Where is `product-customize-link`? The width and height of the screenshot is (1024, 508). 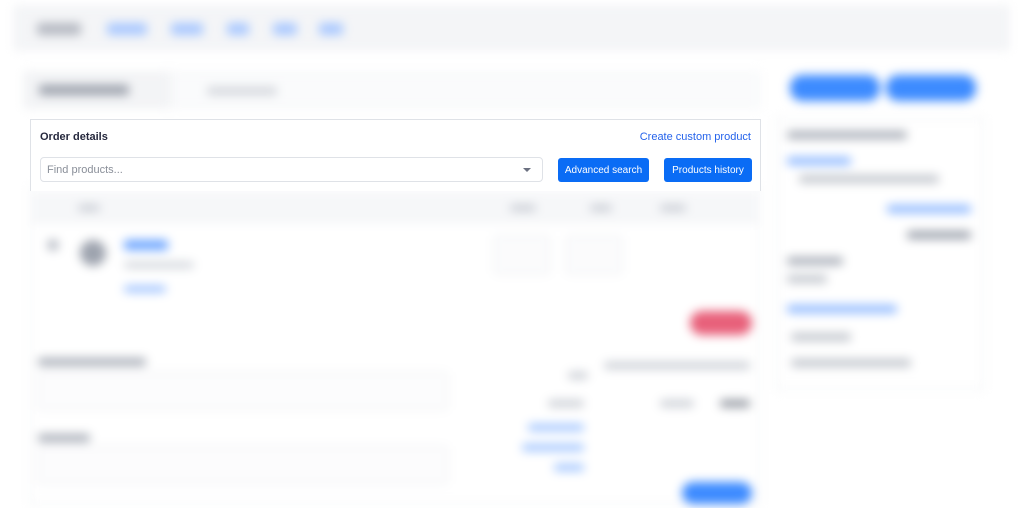 product-customize-link is located at coordinates (145, 289).